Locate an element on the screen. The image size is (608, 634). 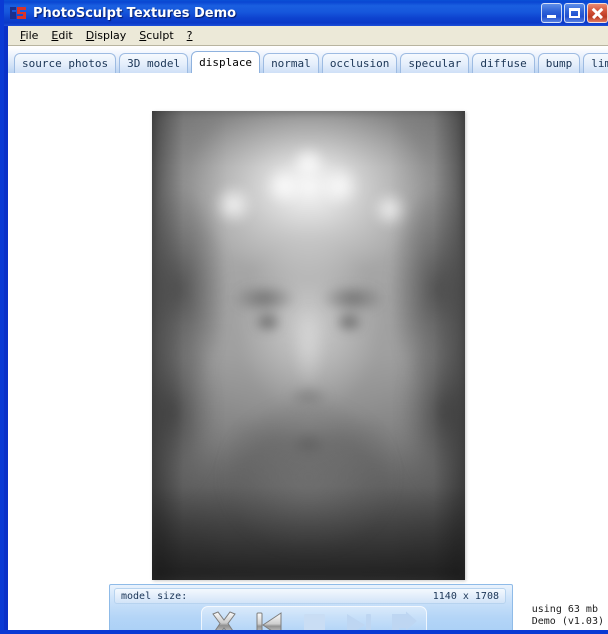
maximize-button is located at coordinates (574, 13).